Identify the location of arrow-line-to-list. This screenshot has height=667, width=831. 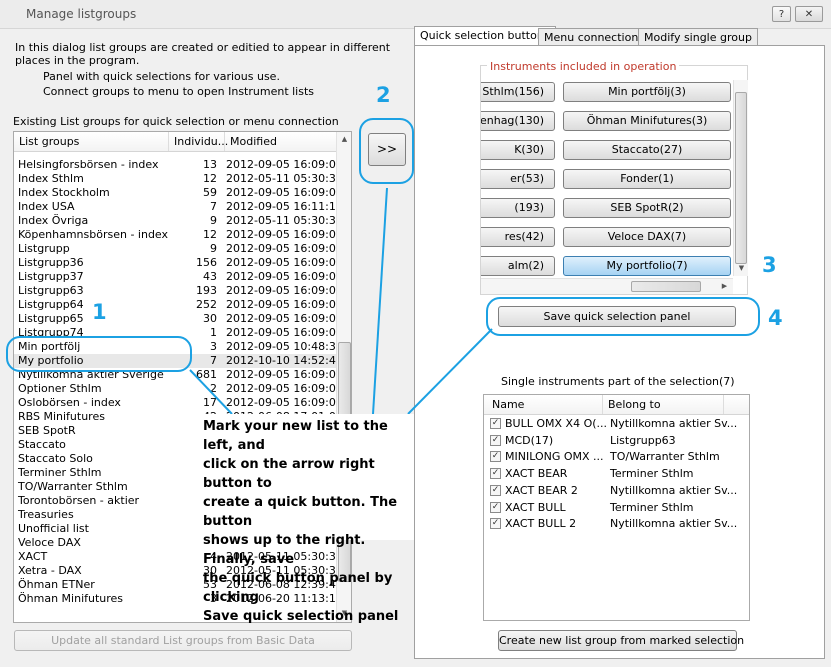
(211, 392).